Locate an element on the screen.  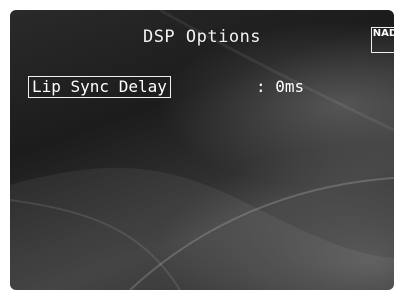
lip-sync-delay-value: 0ms is located at coordinates (290, 86).